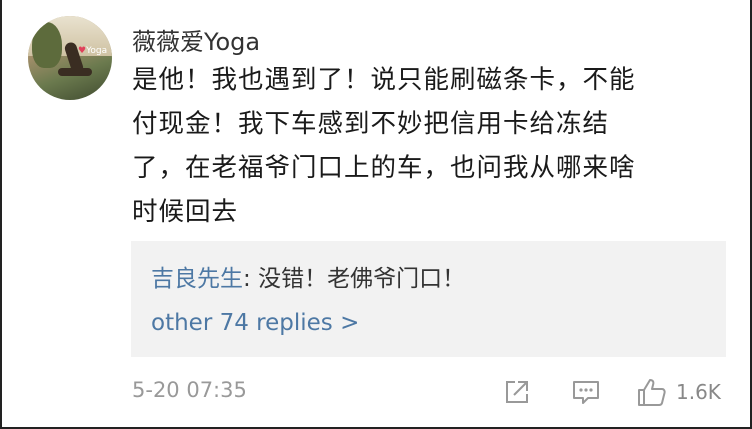  I want to click on comment-body-line: 付现金！我下车感到不妙把信用卡给冻结, so click(371, 124).